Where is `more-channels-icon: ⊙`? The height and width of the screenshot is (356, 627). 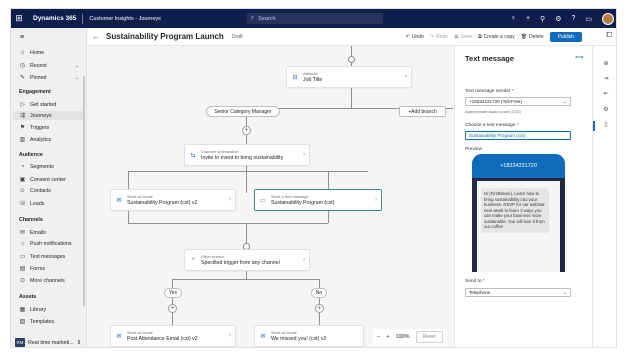 more-channels-icon: ⊙ is located at coordinates (22, 281).